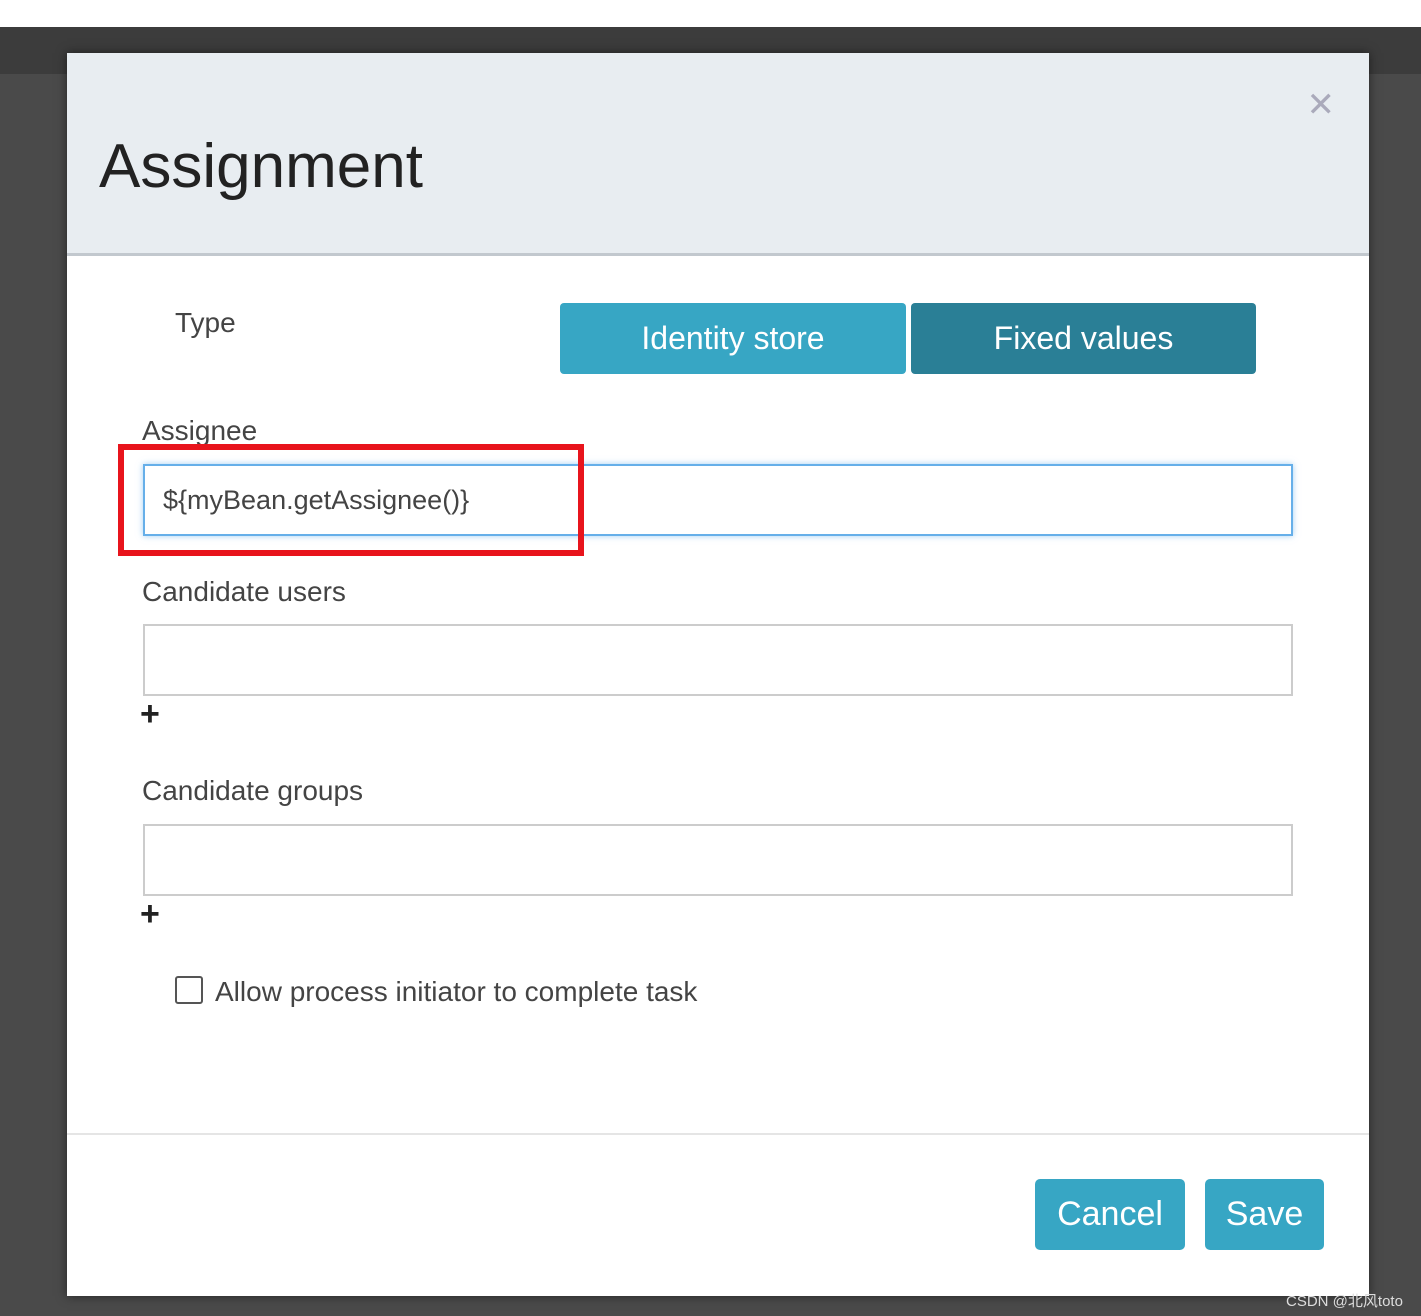  What do you see at coordinates (1344, 1301) in the screenshot?
I see `watermark: CSDN @北风toto` at bounding box center [1344, 1301].